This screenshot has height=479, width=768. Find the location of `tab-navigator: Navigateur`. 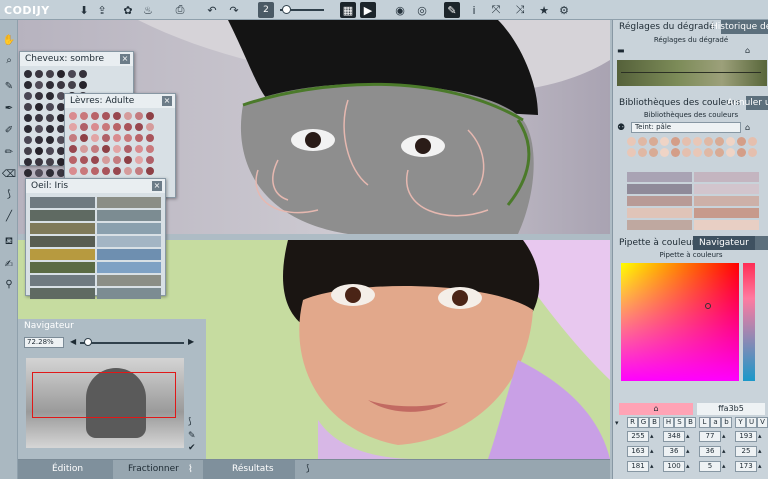

tab-navigator: Navigateur is located at coordinates (724, 243).